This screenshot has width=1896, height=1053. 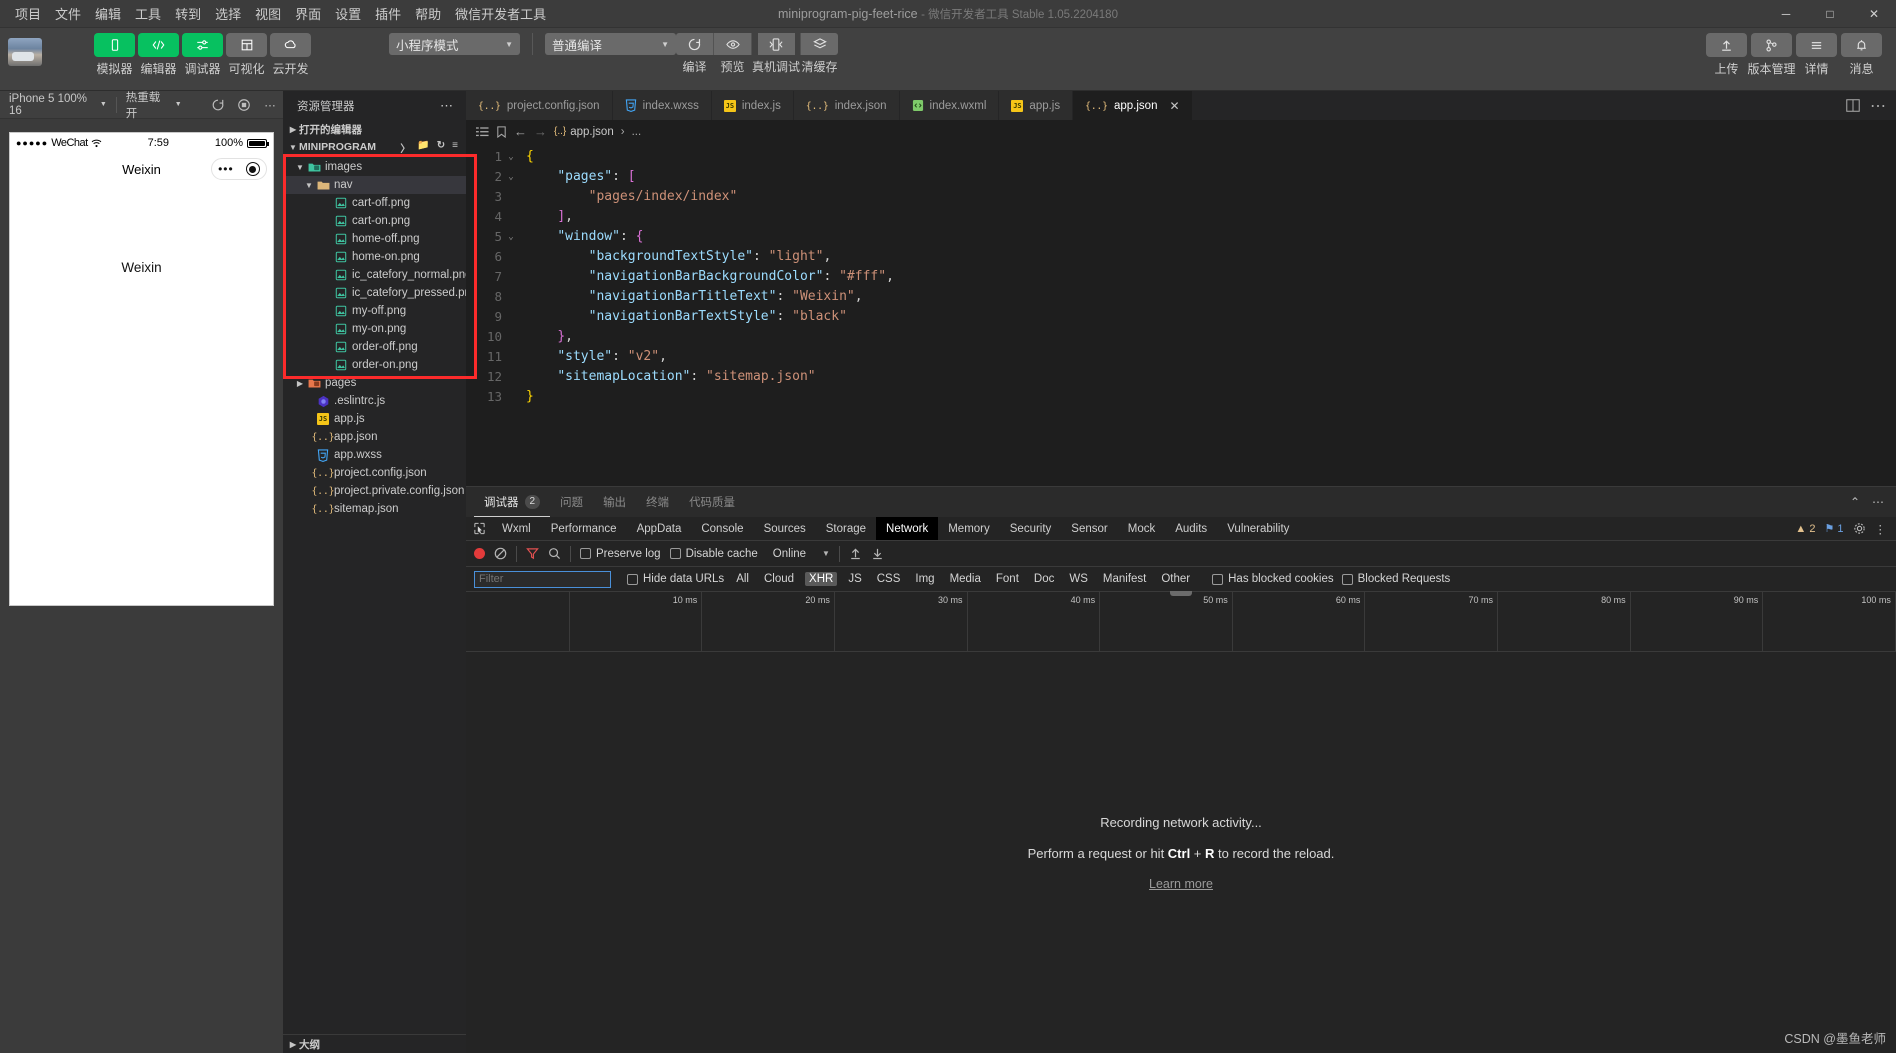 What do you see at coordinates (659, 528) in the screenshot?
I see `devtools-panel-appdata: AppData` at bounding box center [659, 528].